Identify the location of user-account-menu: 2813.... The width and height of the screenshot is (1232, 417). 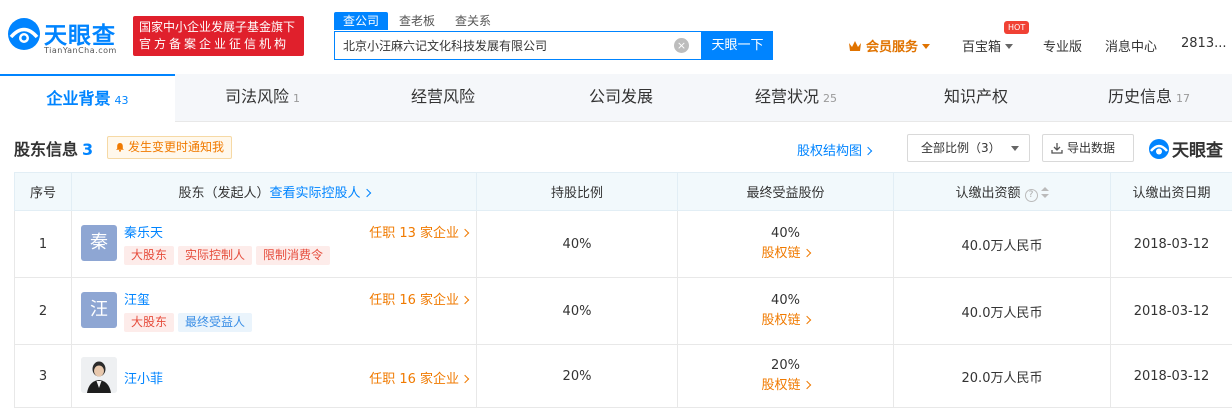
(1203, 46).